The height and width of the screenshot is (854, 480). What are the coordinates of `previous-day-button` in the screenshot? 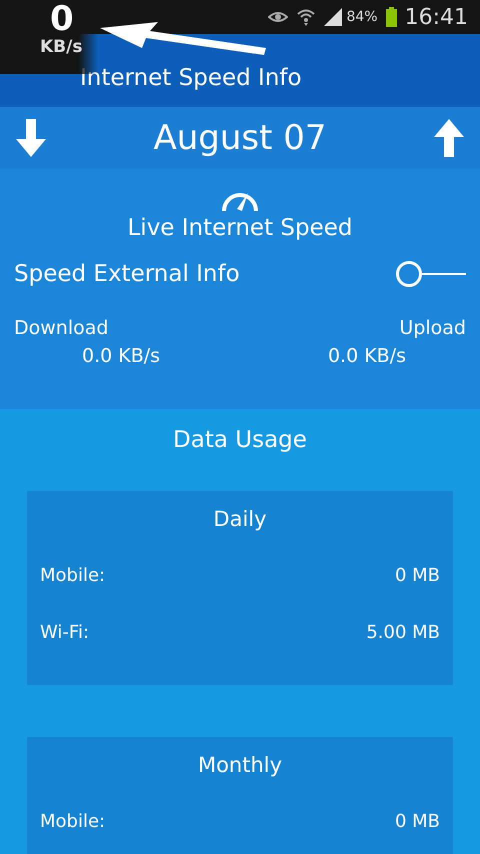 It's located at (31, 138).